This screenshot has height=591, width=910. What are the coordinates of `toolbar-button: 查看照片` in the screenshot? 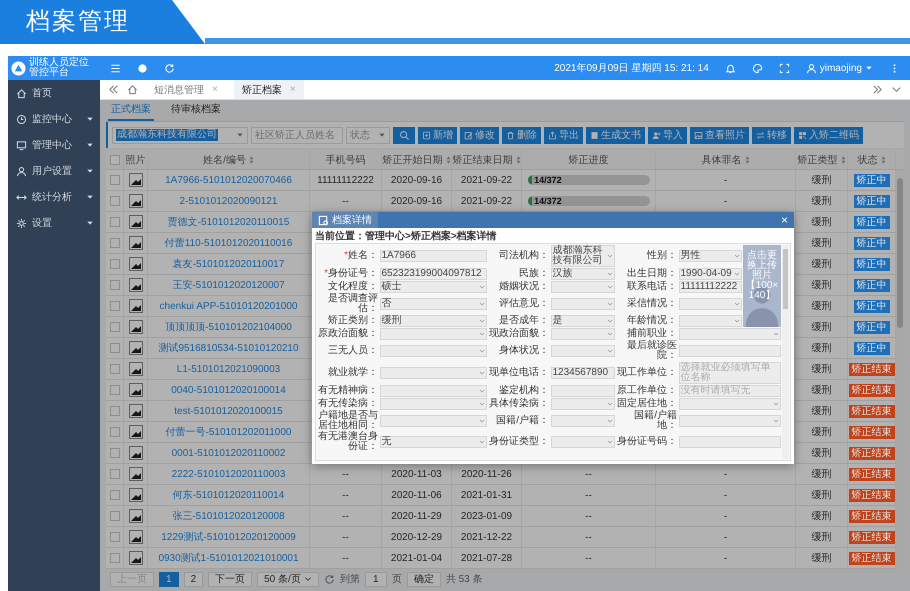 It's located at (719, 135).